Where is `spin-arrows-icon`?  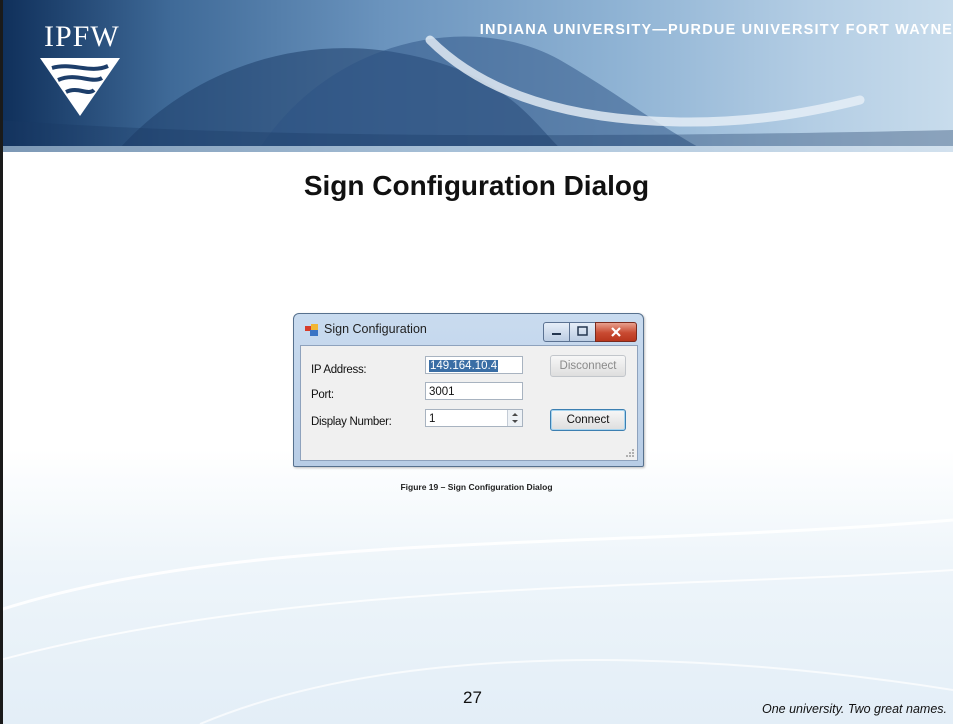
spin-arrows-icon is located at coordinates (515, 418).